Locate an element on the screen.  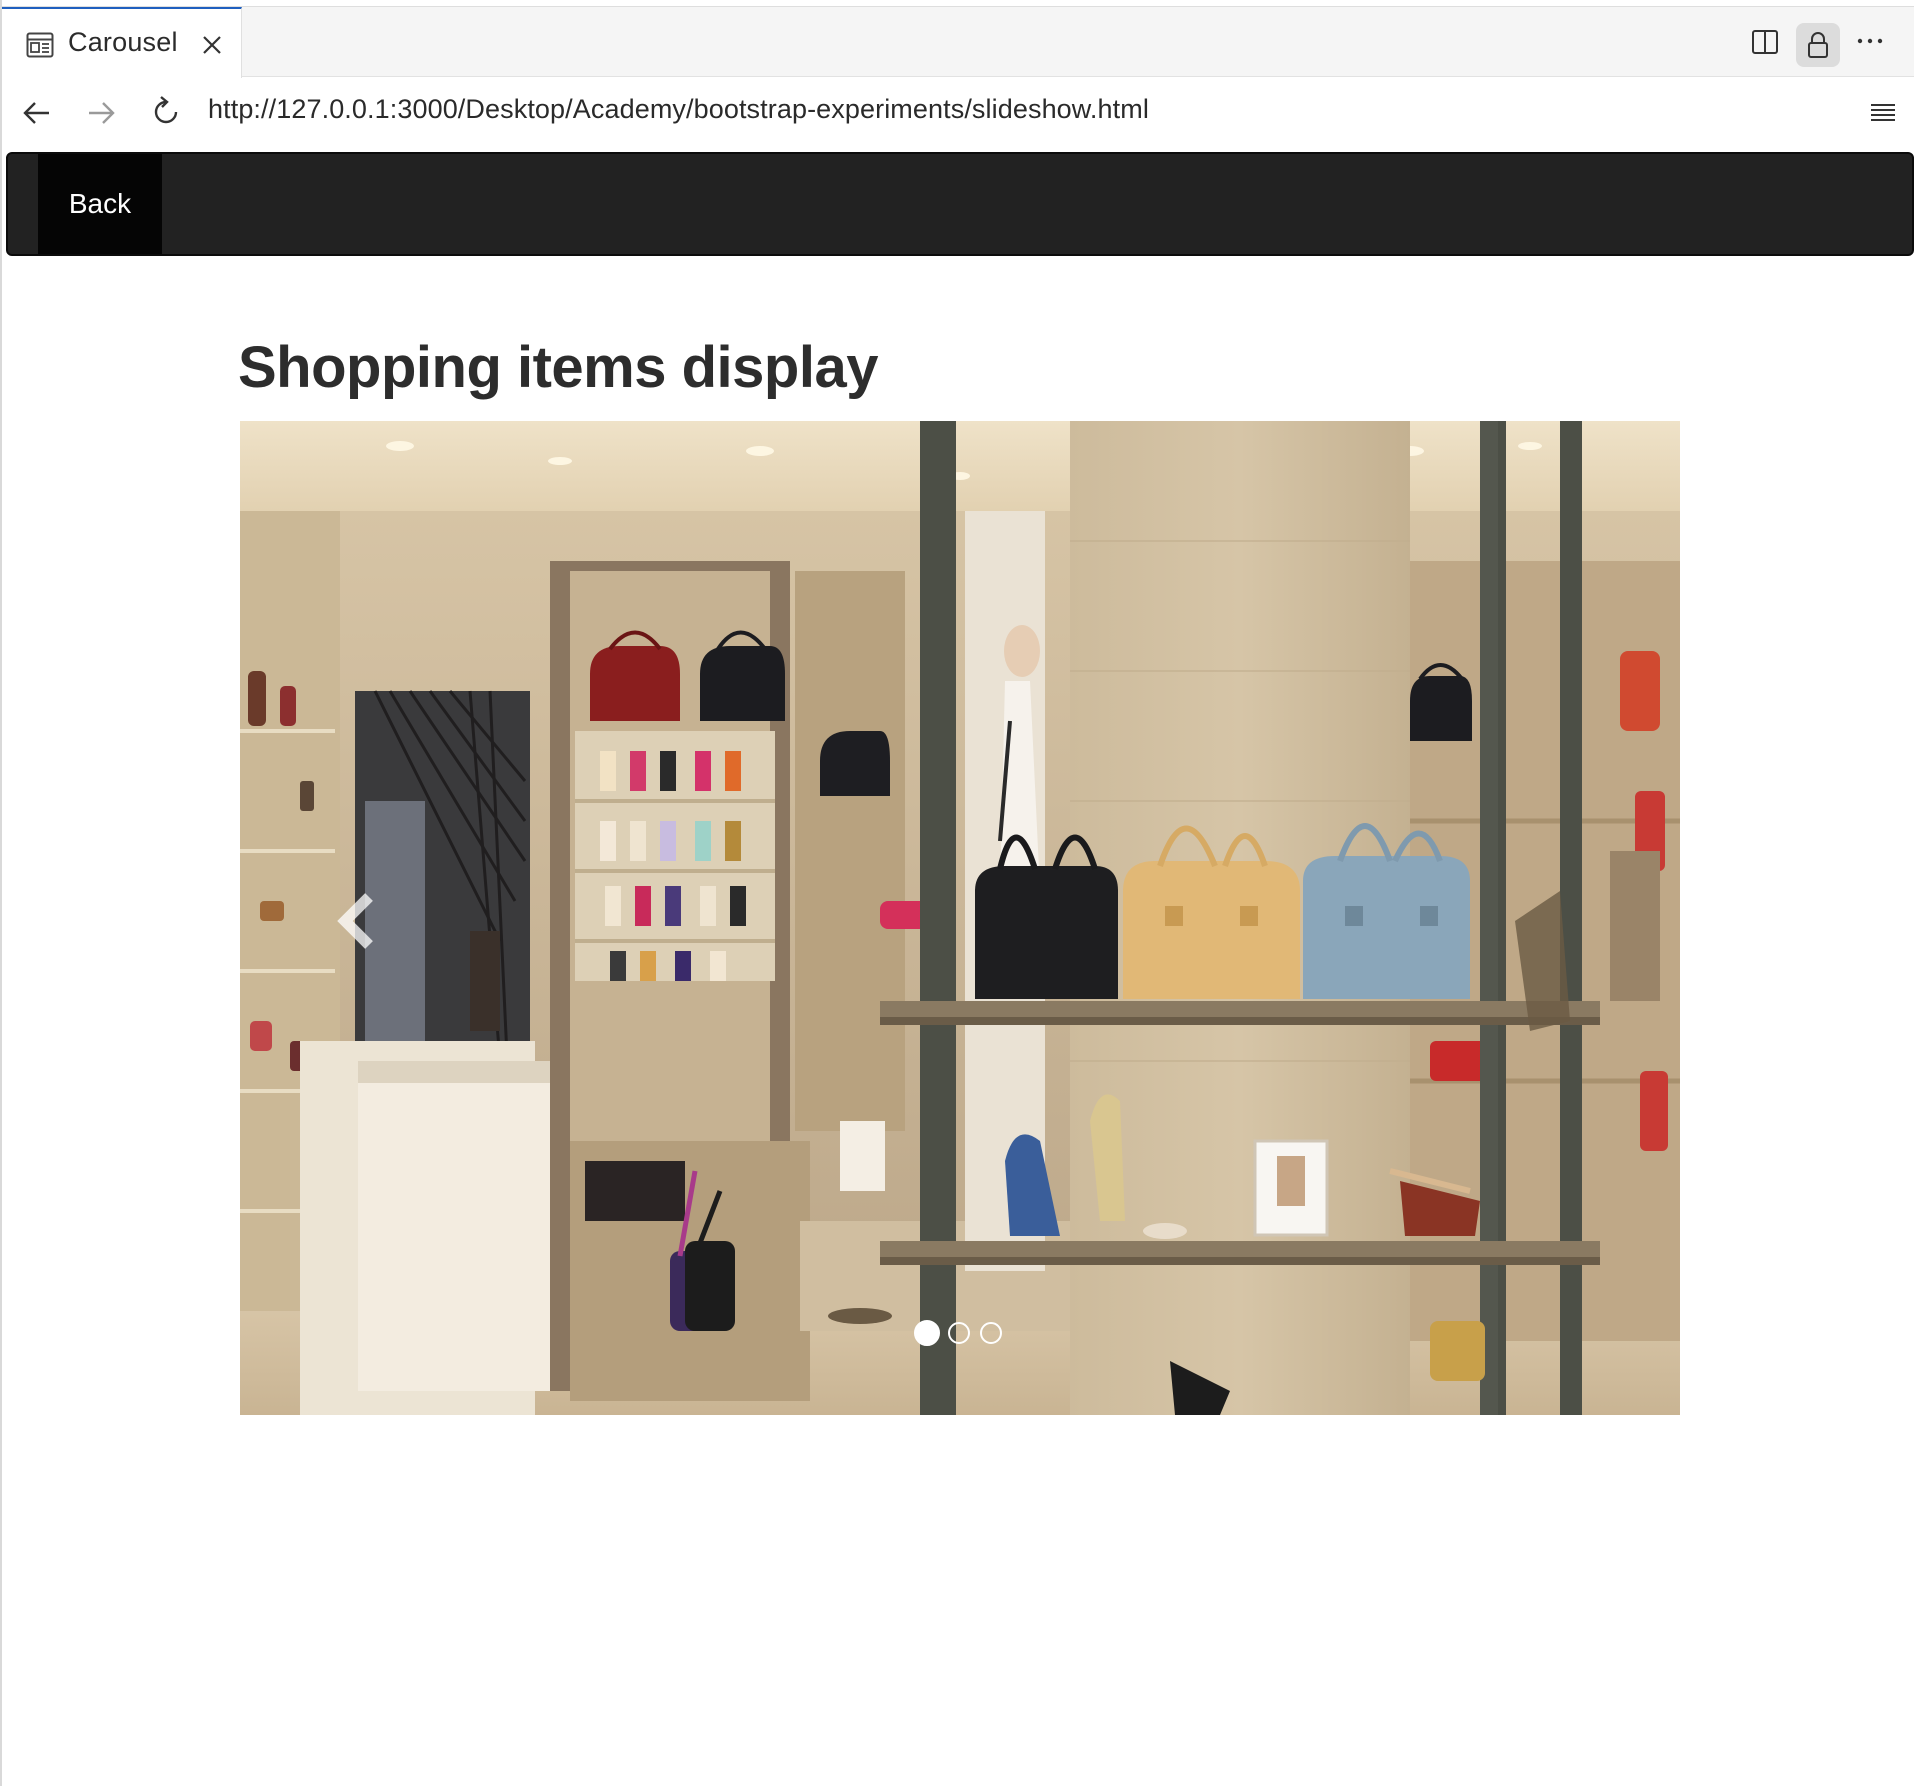
forward-arrow-icon is located at coordinates (101, 113).